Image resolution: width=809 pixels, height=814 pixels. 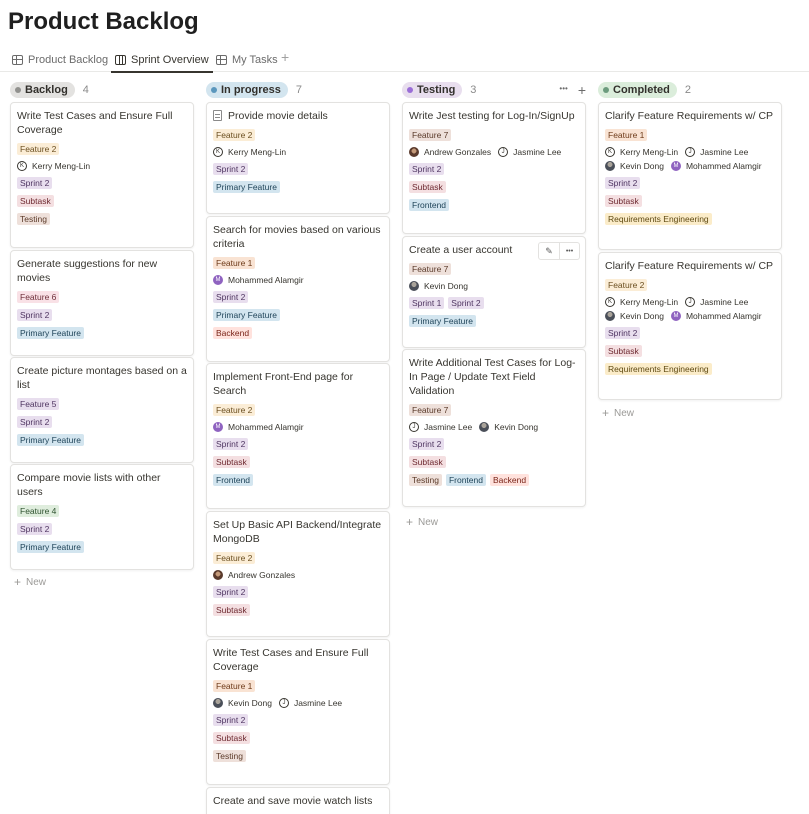 What do you see at coordinates (258, 427) in the screenshot?
I see `assignee: M Mohammed Alamgir` at bounding box center [258, 427].